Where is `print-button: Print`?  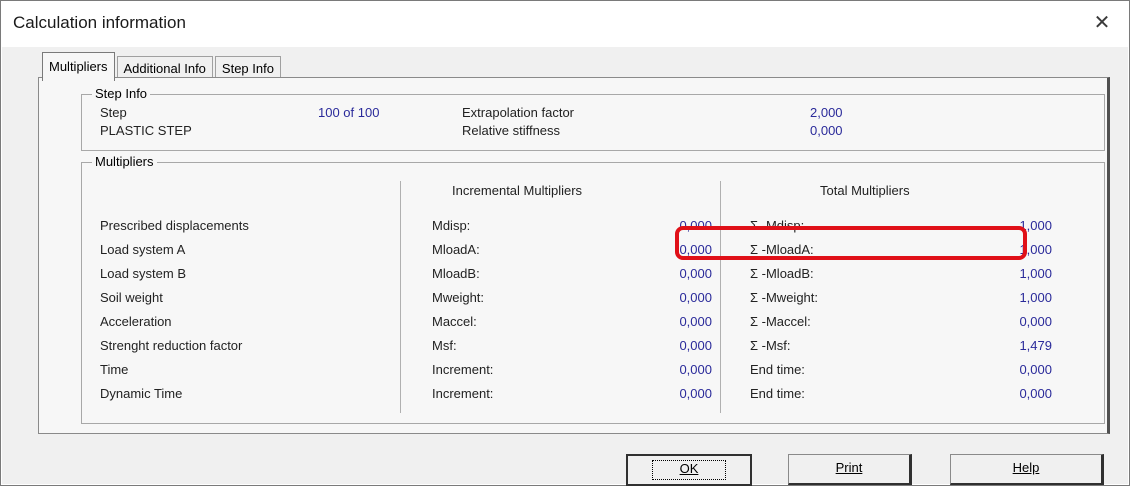 print-button: Print is located at coordinates (850, 469).